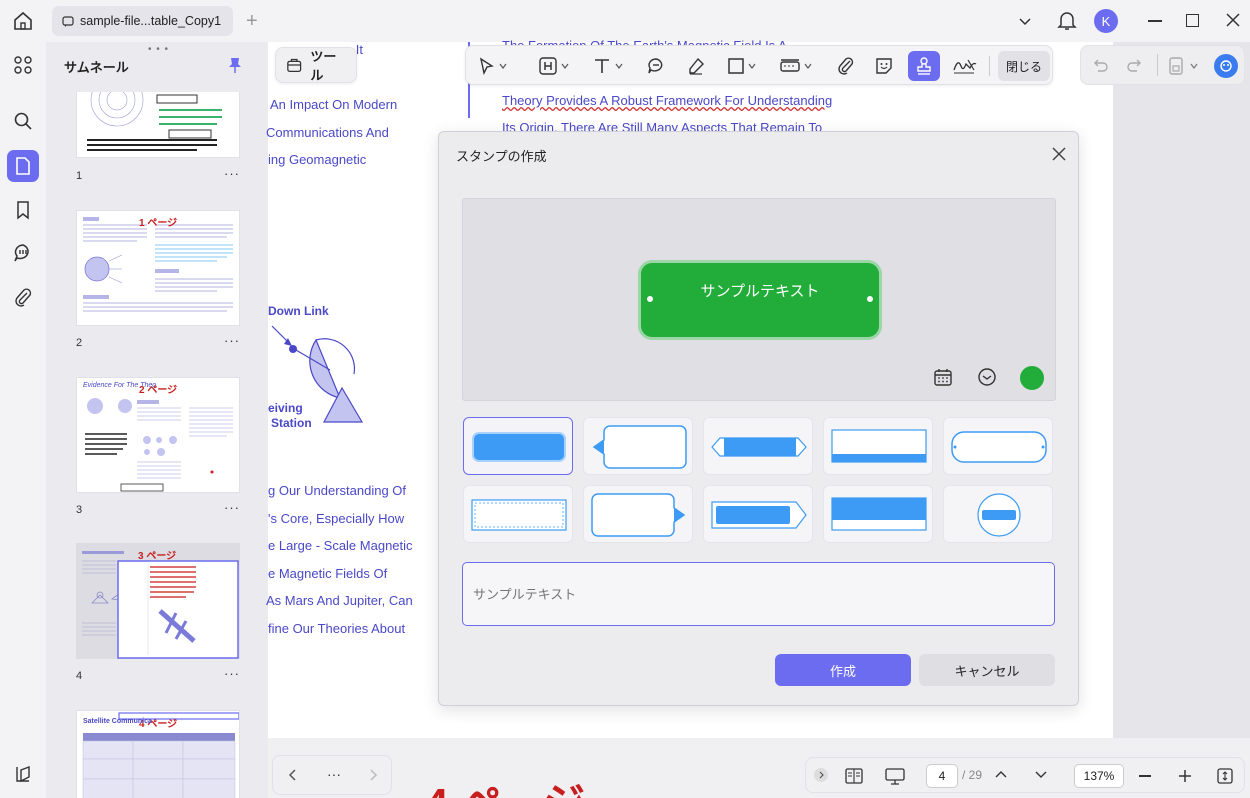 This screenshot has height=798, width=1250. I want to click on layers-icon, so click(23, 774).